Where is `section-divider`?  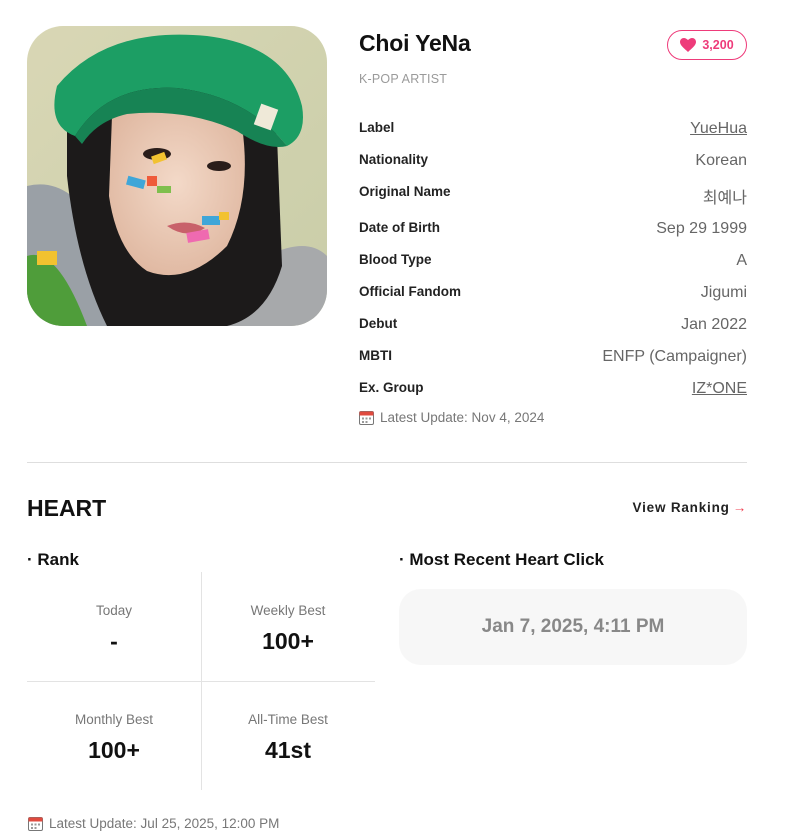
section-divider is located at coordinates (387, 462).